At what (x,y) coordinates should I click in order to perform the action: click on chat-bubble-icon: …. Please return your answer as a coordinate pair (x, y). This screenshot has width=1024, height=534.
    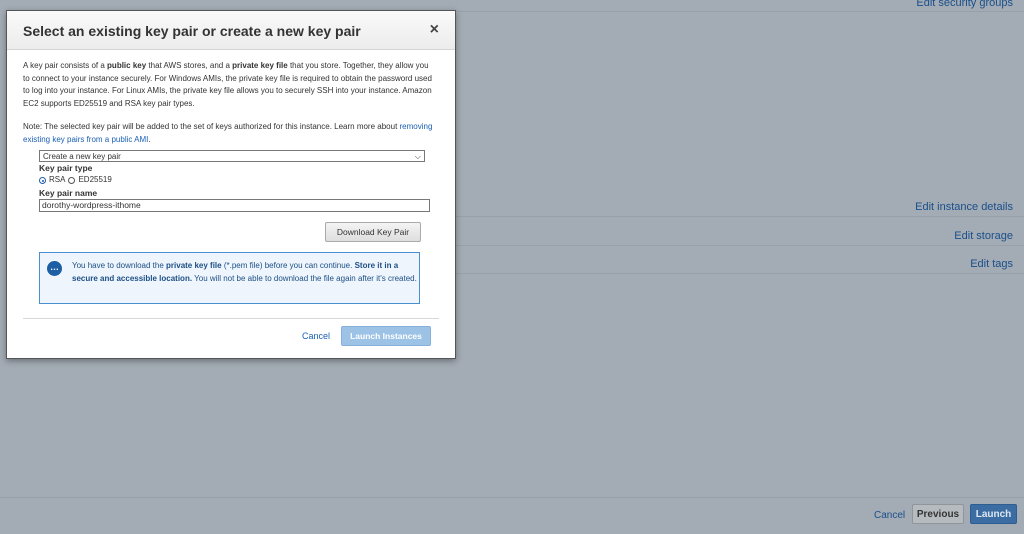
    Looking at the image, I should click on (54, 268).